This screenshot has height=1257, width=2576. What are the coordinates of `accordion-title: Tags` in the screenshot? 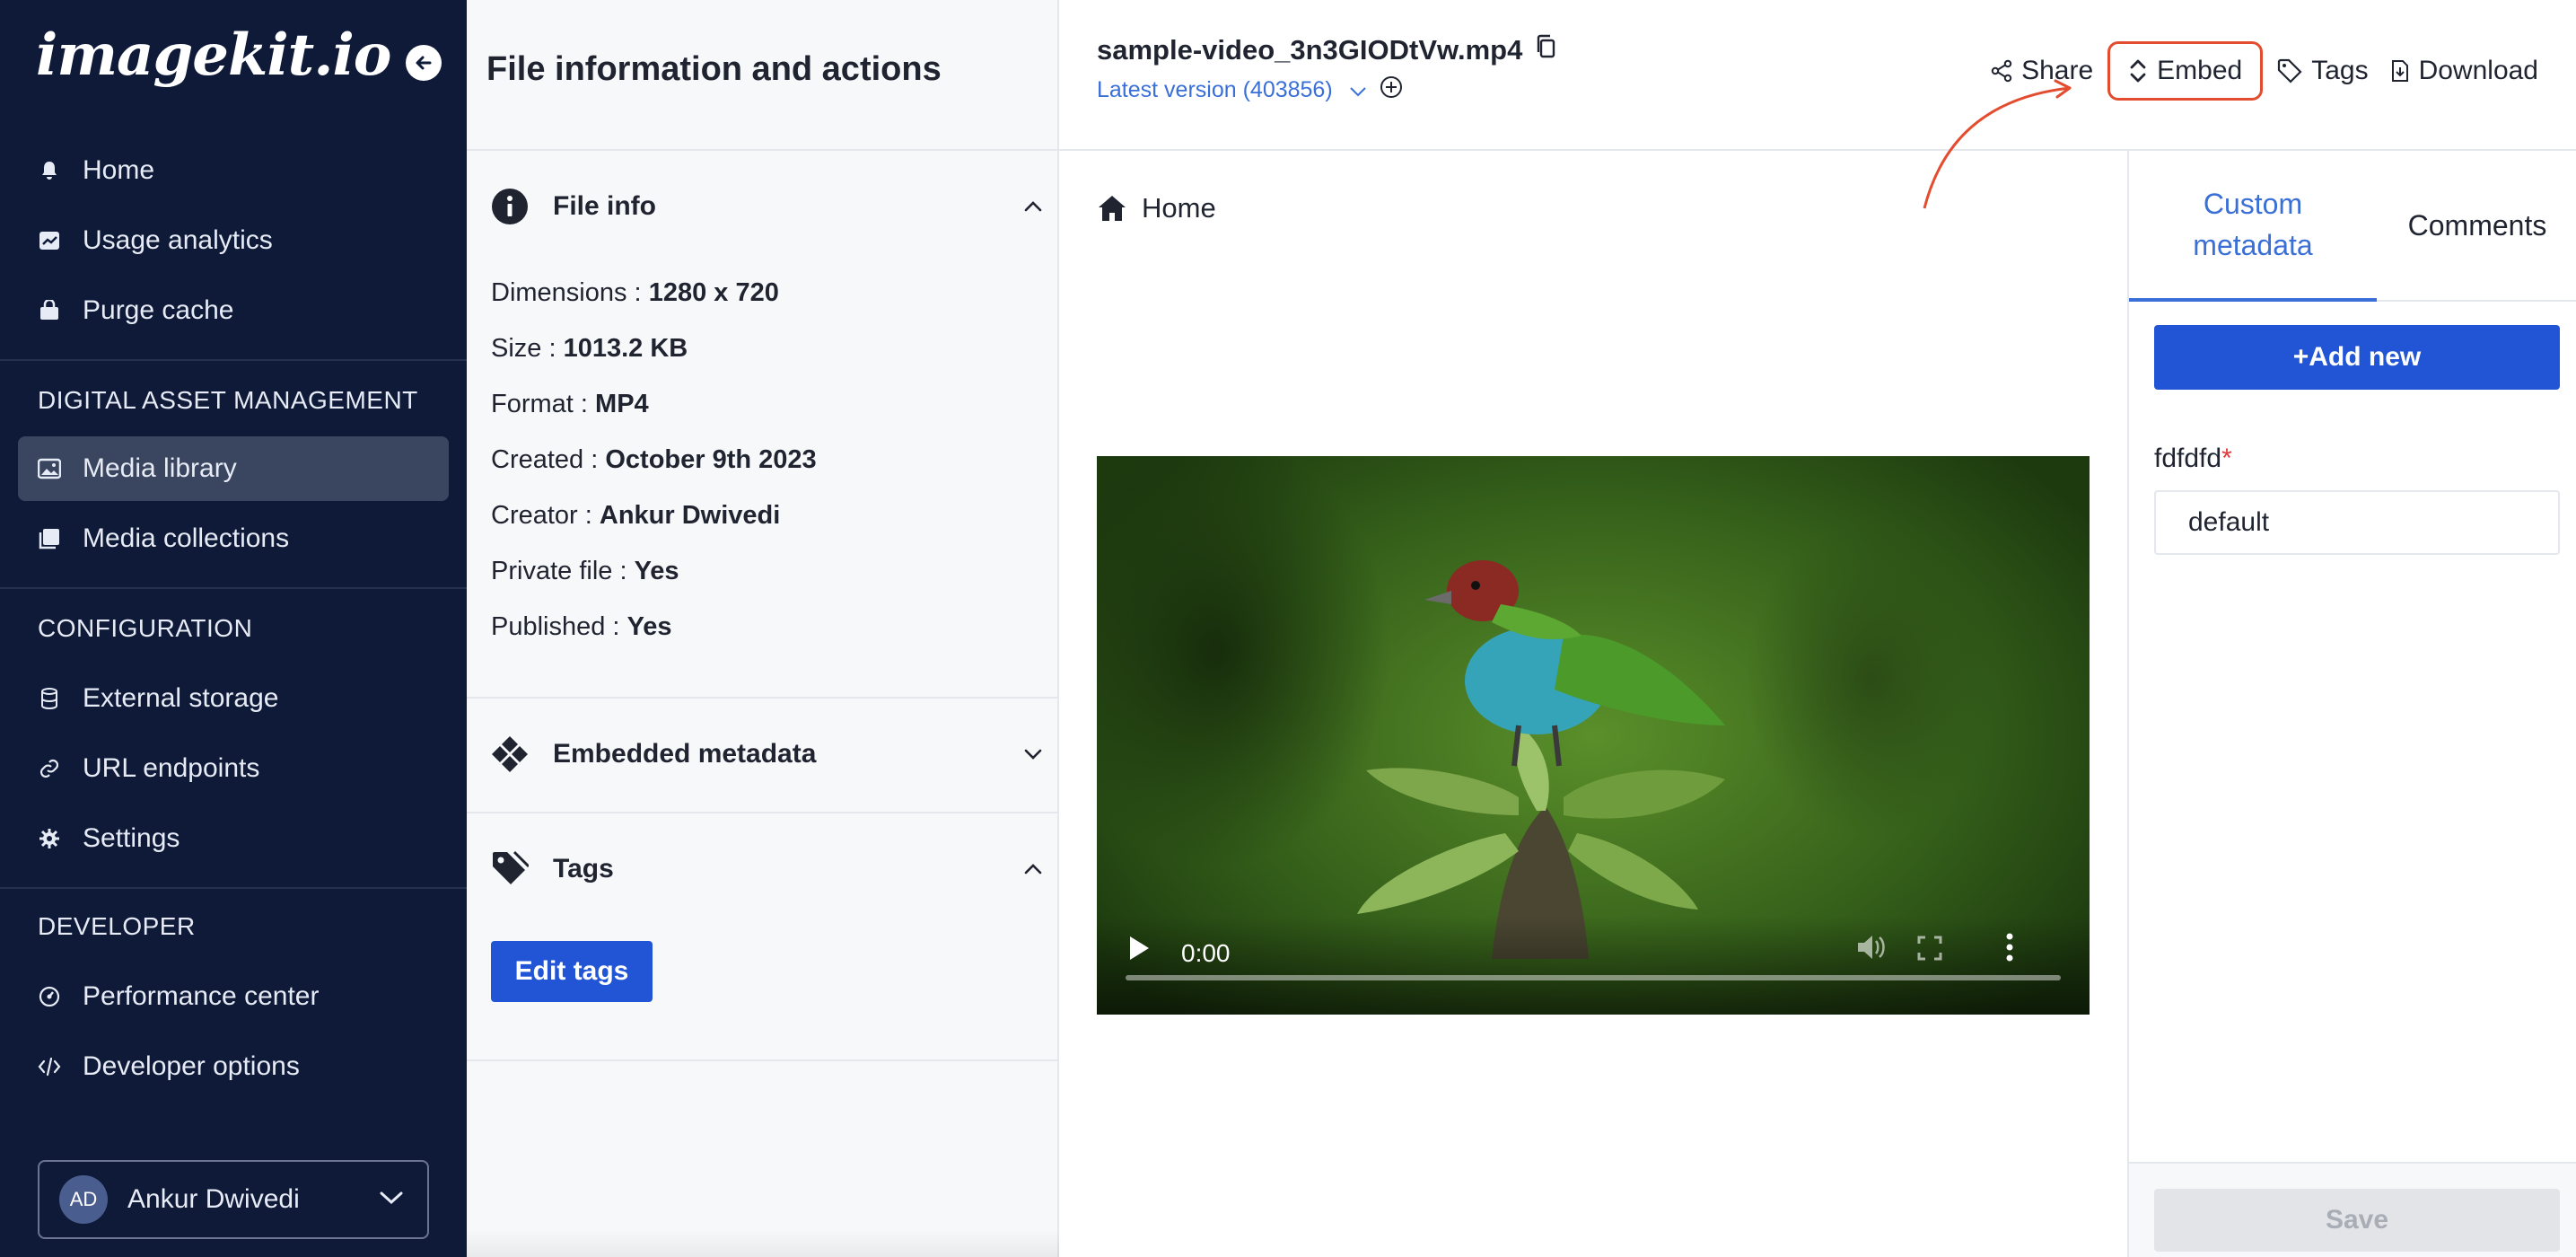 It's located at (583, 869).